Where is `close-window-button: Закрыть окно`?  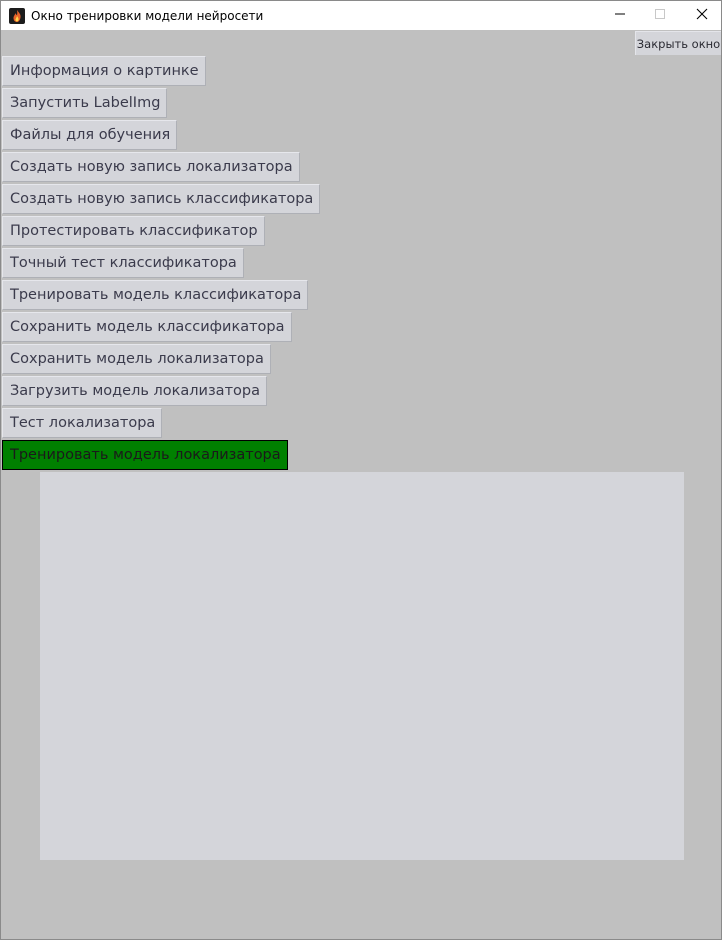 close-window-button: Закрыть окно is located at coordinates (678, 43).